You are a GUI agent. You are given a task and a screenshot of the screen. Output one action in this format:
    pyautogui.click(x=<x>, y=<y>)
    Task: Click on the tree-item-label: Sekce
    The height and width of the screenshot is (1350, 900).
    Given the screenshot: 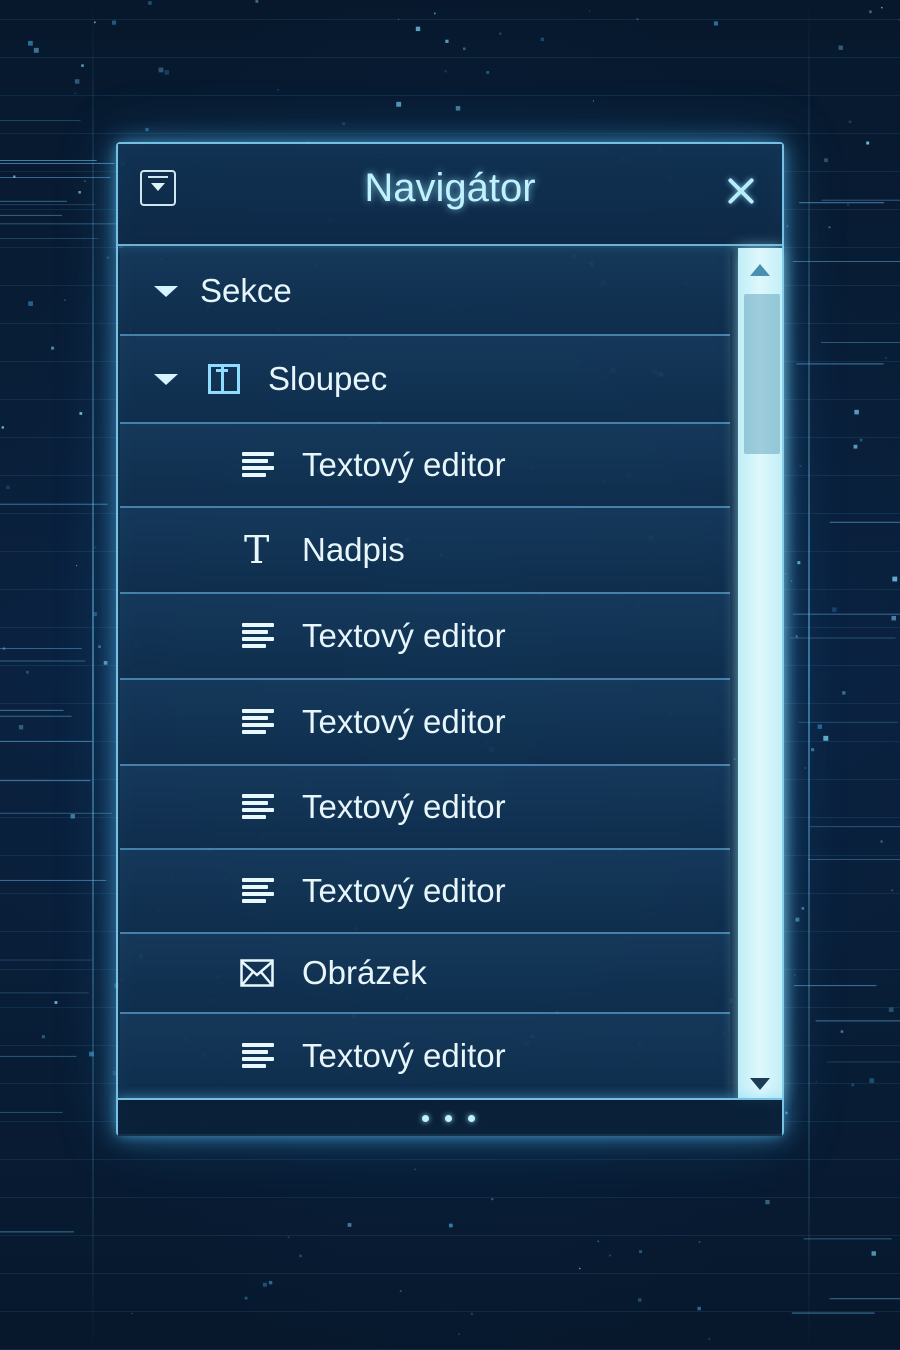 What is the action you would take?
    pyautogui.click(x=246, y=290)
    